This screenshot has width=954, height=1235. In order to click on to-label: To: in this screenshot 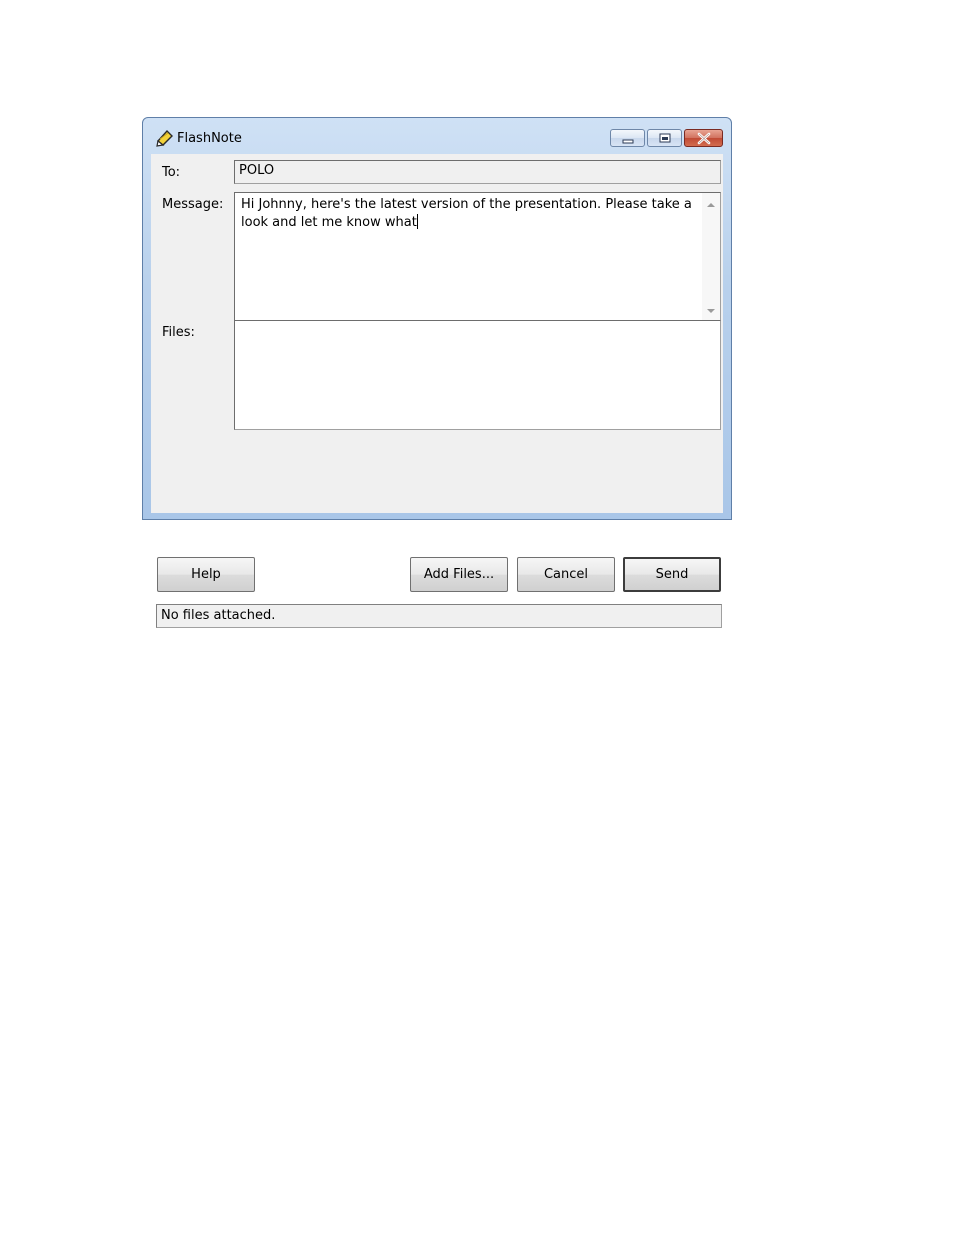, I will do `click(171, 172)`.